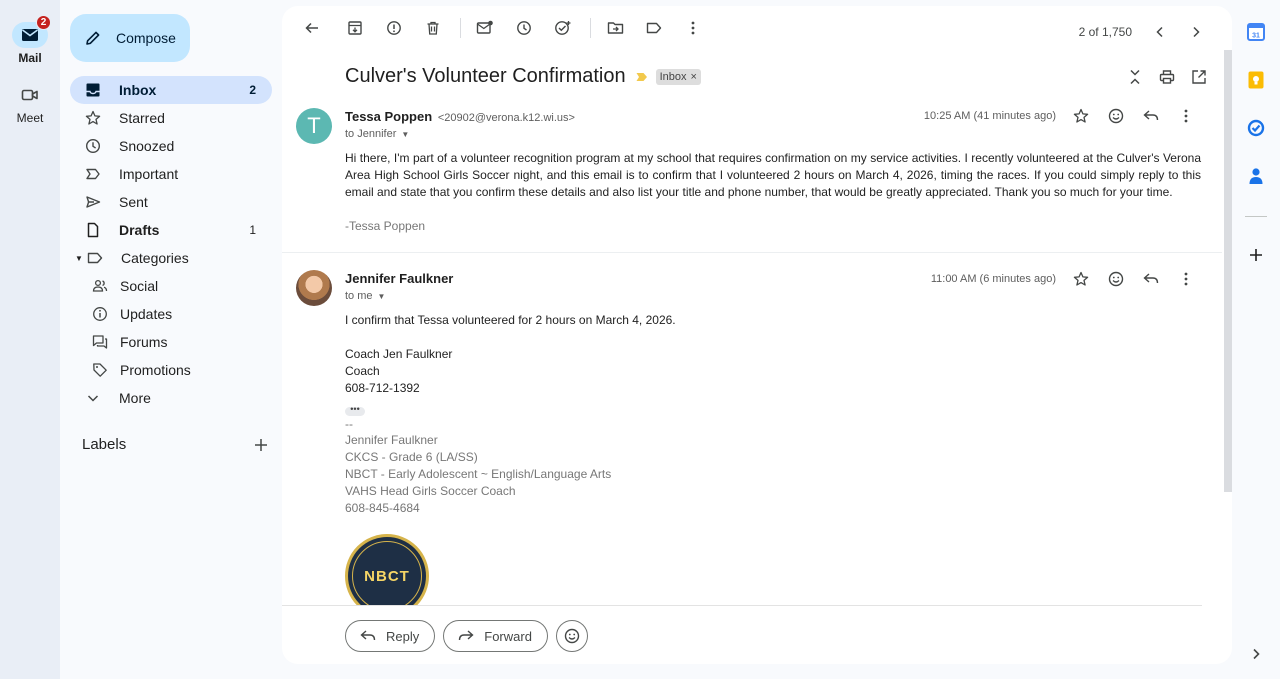 The height and width of the screenshot is (679, 1280). I want to click on forward-button: Forward, so click(495, 636).